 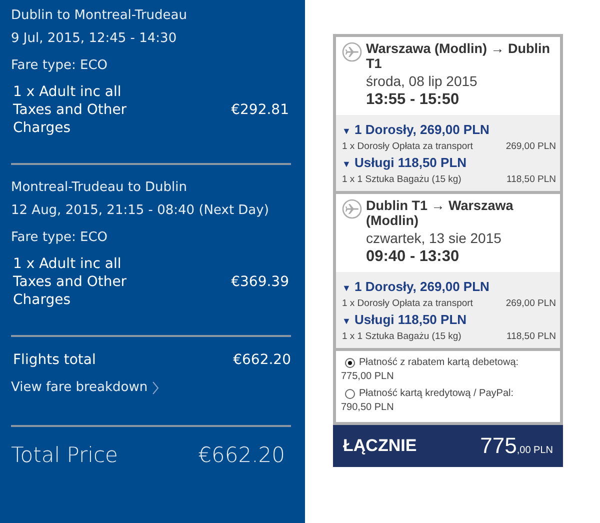 What do you see at coordinates (54, 360) in the screenshot?
I see `flights-total-label: Flights total` at bounding box center [54, 360].